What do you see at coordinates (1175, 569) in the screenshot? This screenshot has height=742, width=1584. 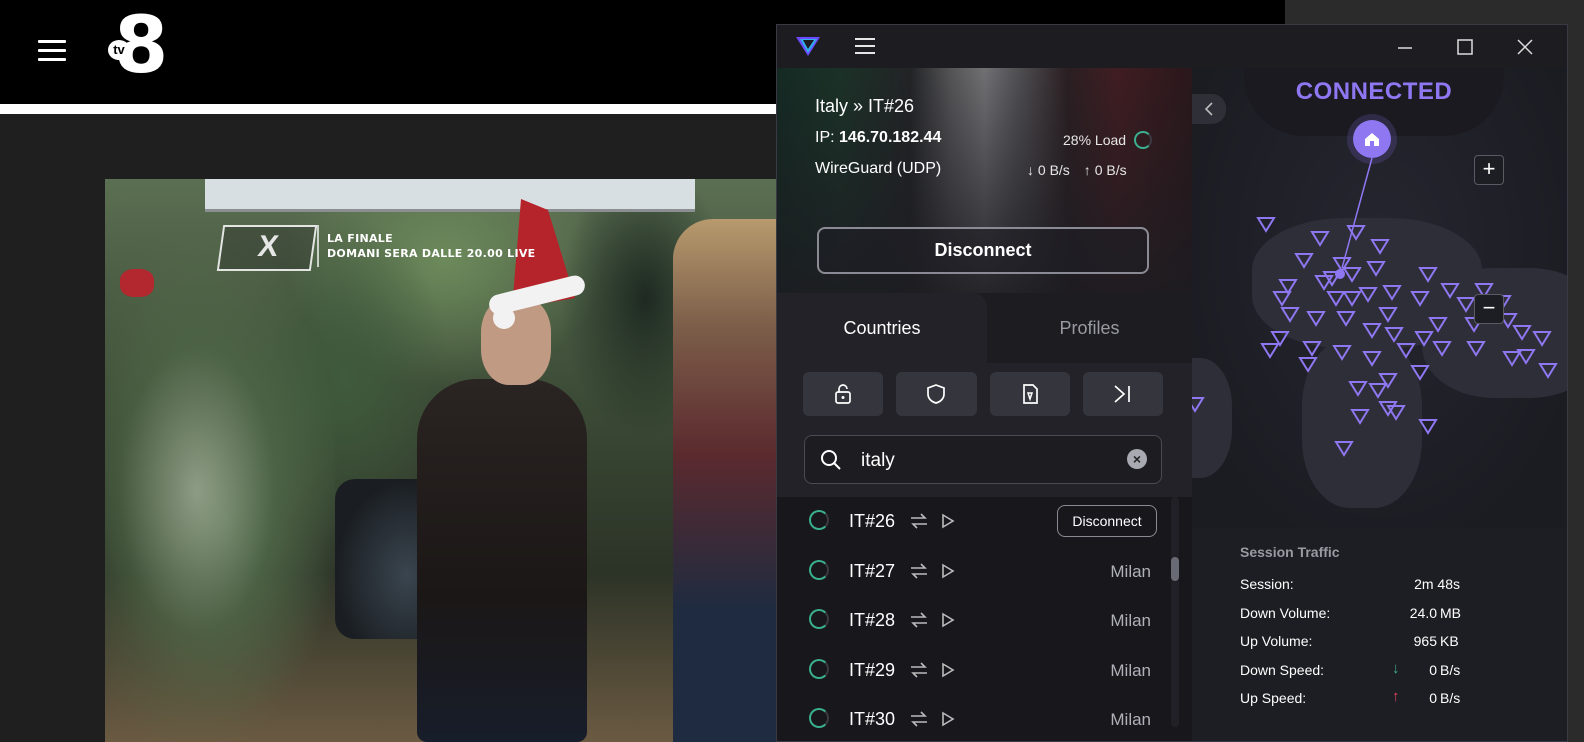 I see `scrollbar-thumb` at bounding box center [1175, 569].